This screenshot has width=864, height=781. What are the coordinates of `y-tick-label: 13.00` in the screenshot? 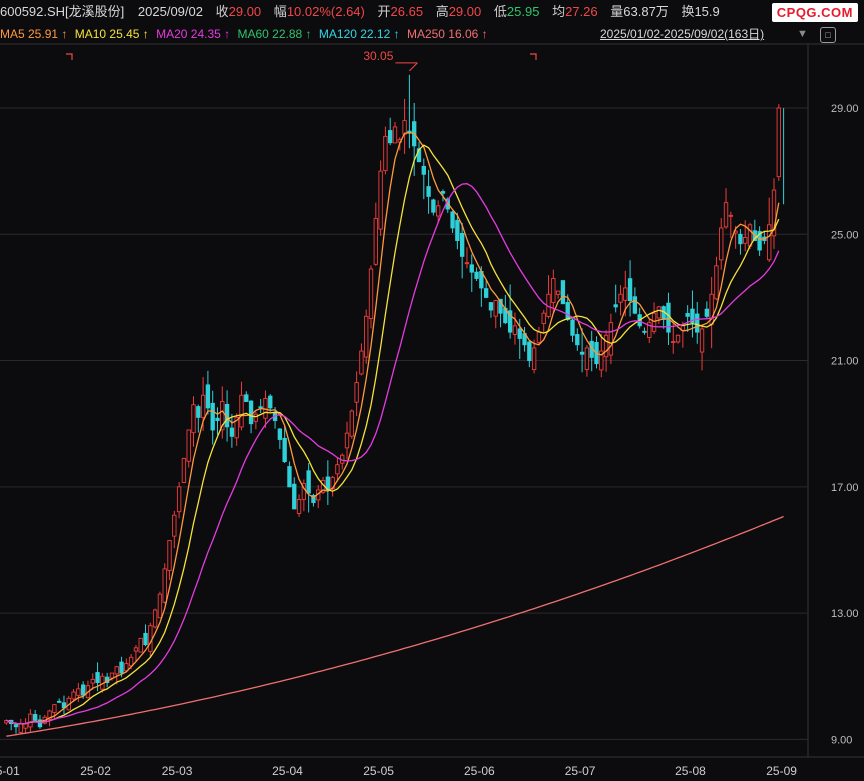 It's located at (845, 614).